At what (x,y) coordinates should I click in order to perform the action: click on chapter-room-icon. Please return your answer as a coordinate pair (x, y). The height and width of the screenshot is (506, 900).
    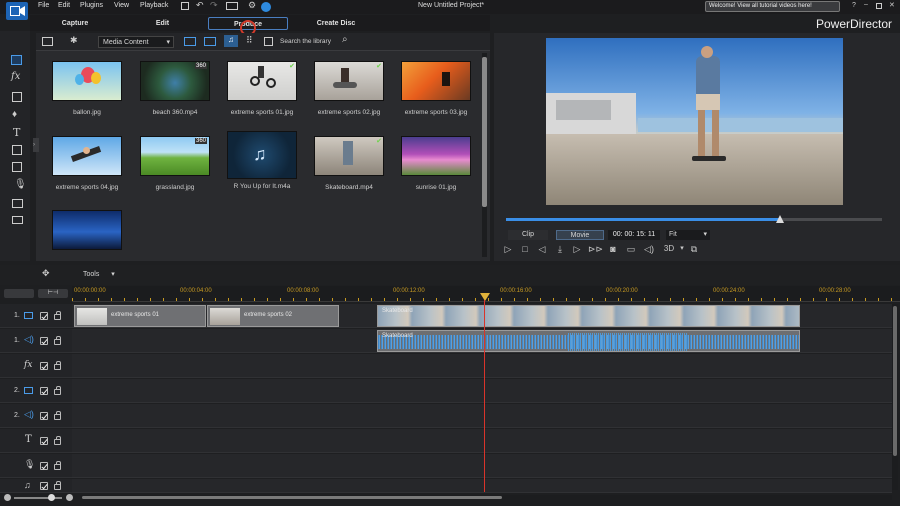
    Looking at the image, I should click on (17, 203).